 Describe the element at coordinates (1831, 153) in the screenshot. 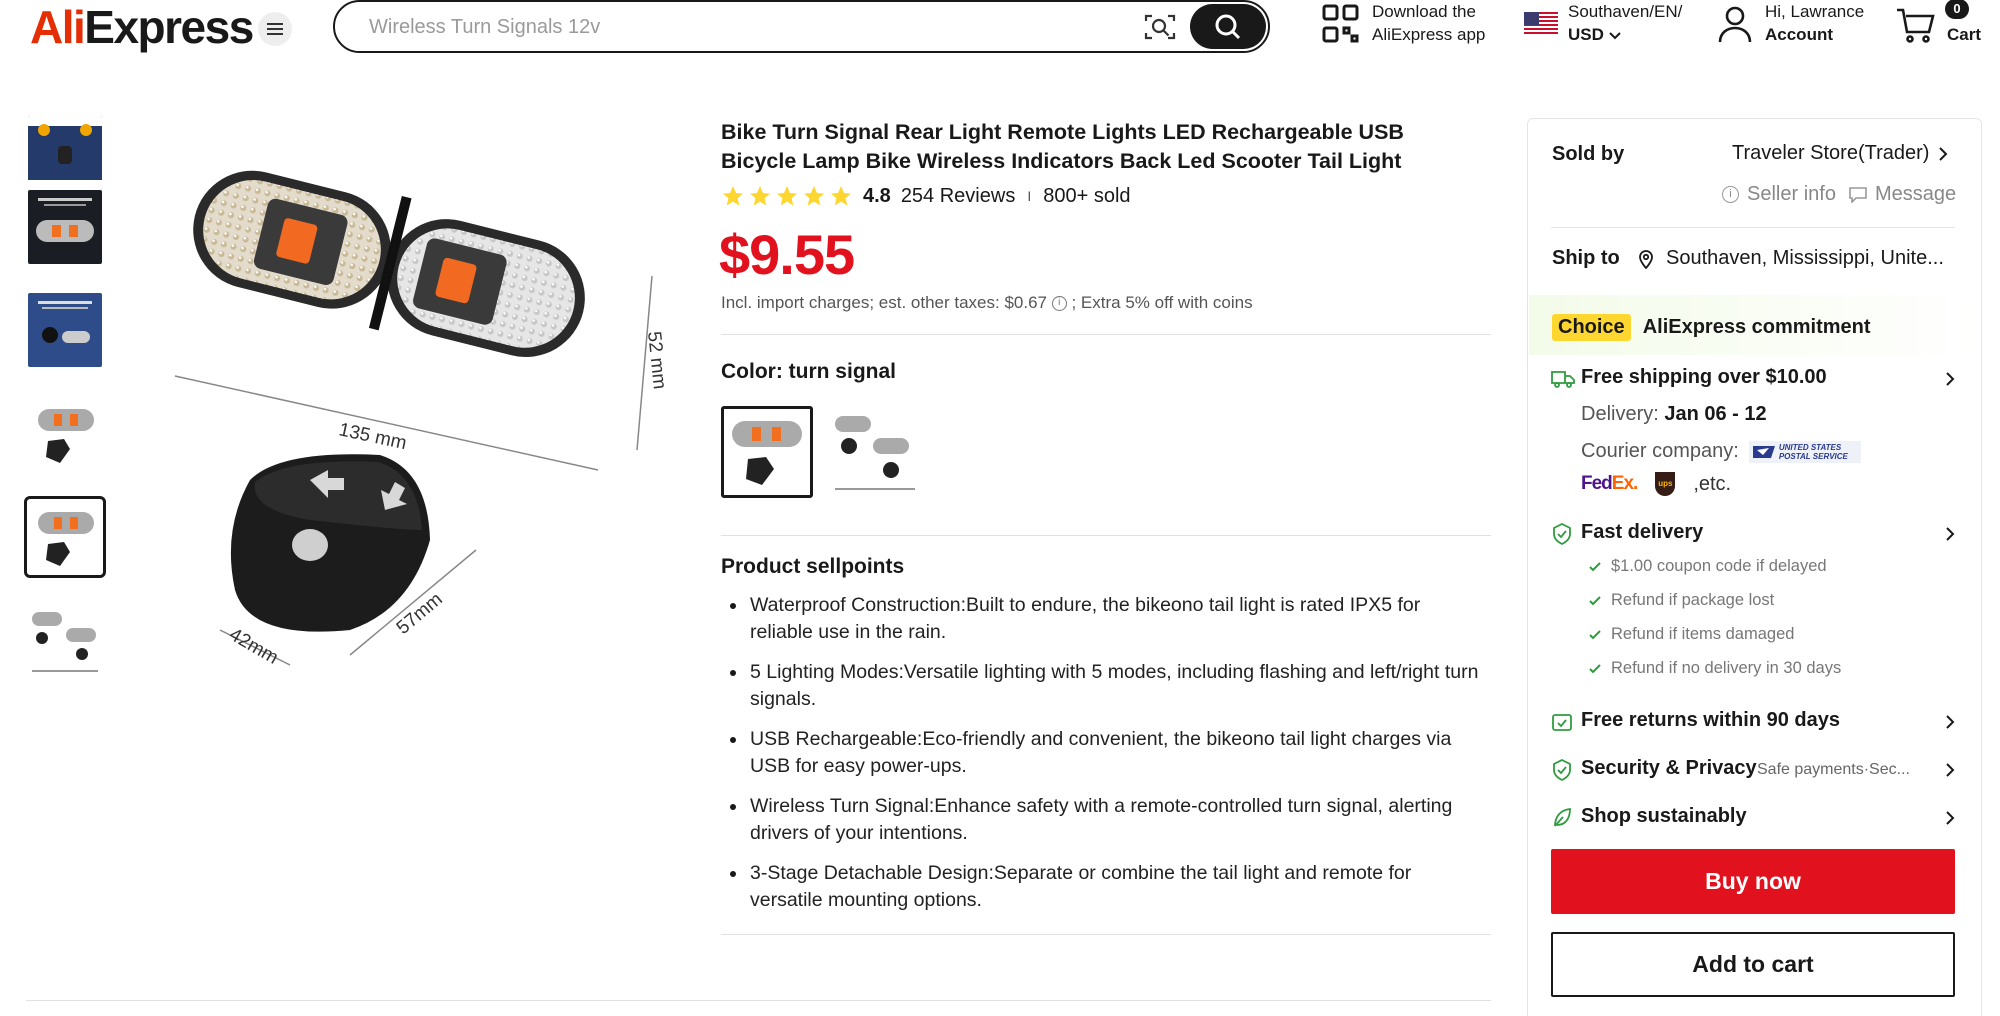

I see `store-name: Traveler Store(Trader)` at that location.